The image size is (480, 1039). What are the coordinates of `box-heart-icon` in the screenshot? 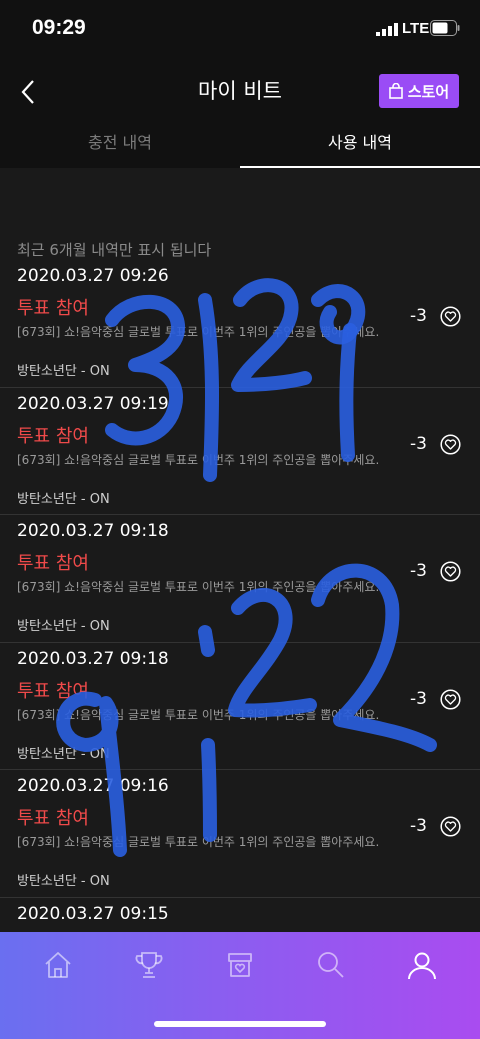 It's located at (240, 965).